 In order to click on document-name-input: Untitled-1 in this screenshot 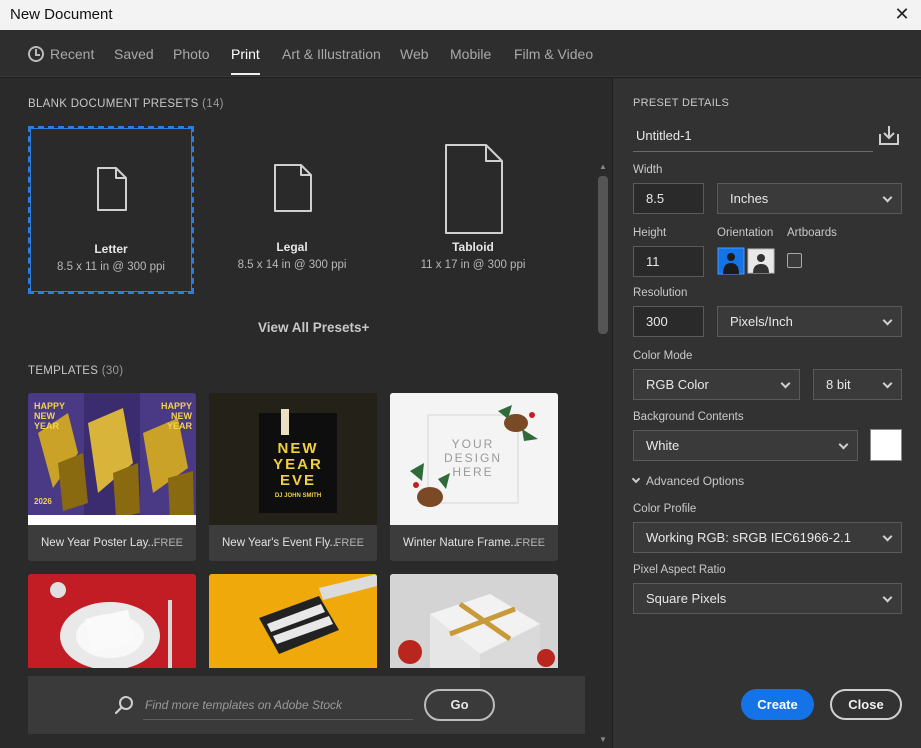, I will do `click(753, 136)`.